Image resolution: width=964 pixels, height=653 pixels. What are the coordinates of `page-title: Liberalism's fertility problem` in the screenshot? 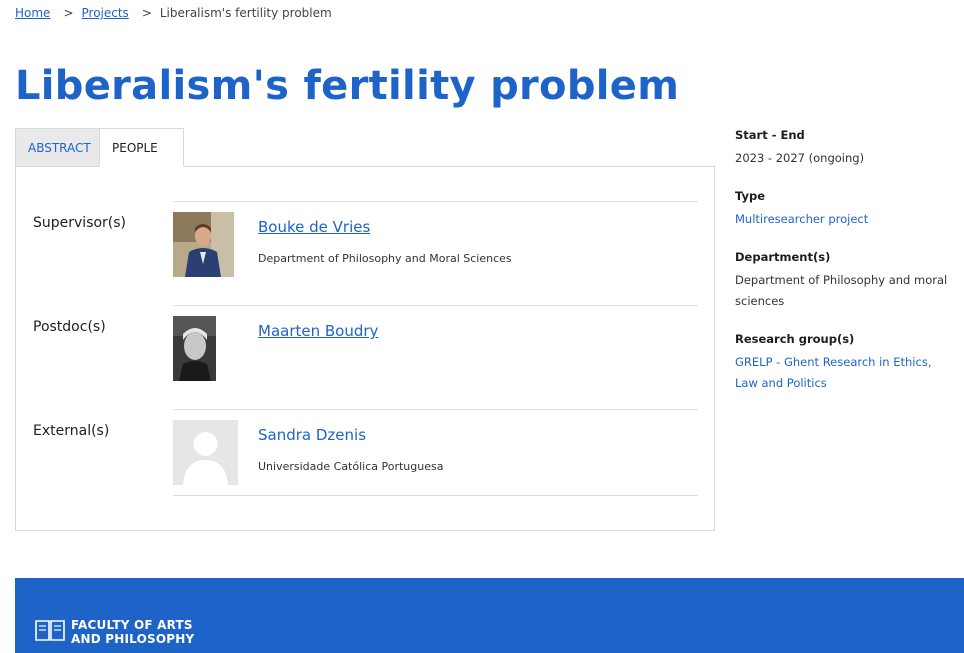 It's located at (347, 86).